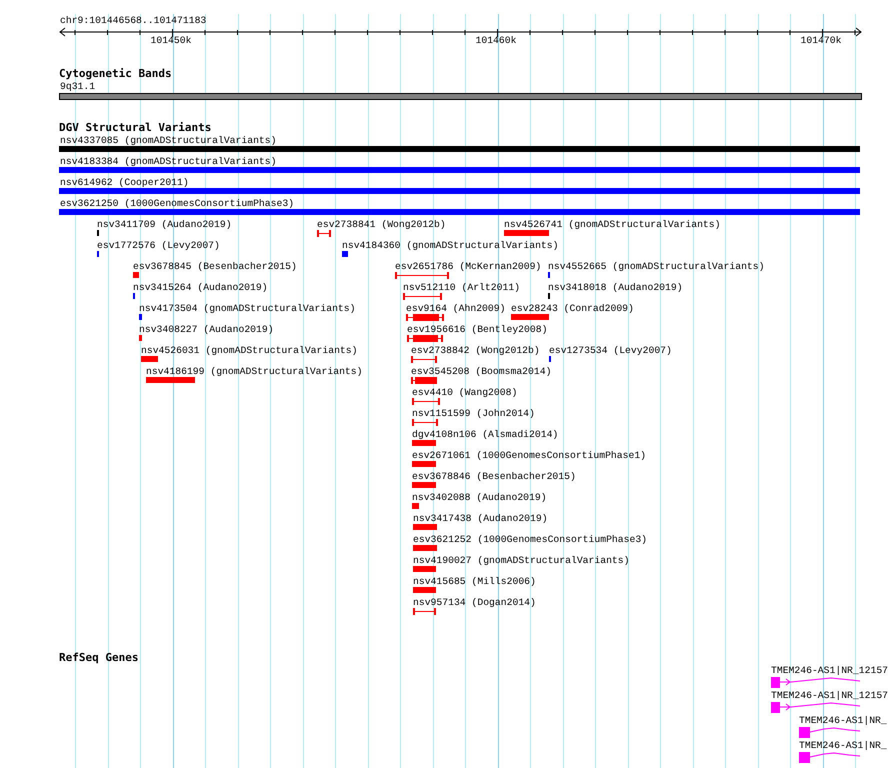 The height and width of the screenshot is (768, 890). I want to click on variant-label: nsv3411709 (Audano2019), so click(164, 224).